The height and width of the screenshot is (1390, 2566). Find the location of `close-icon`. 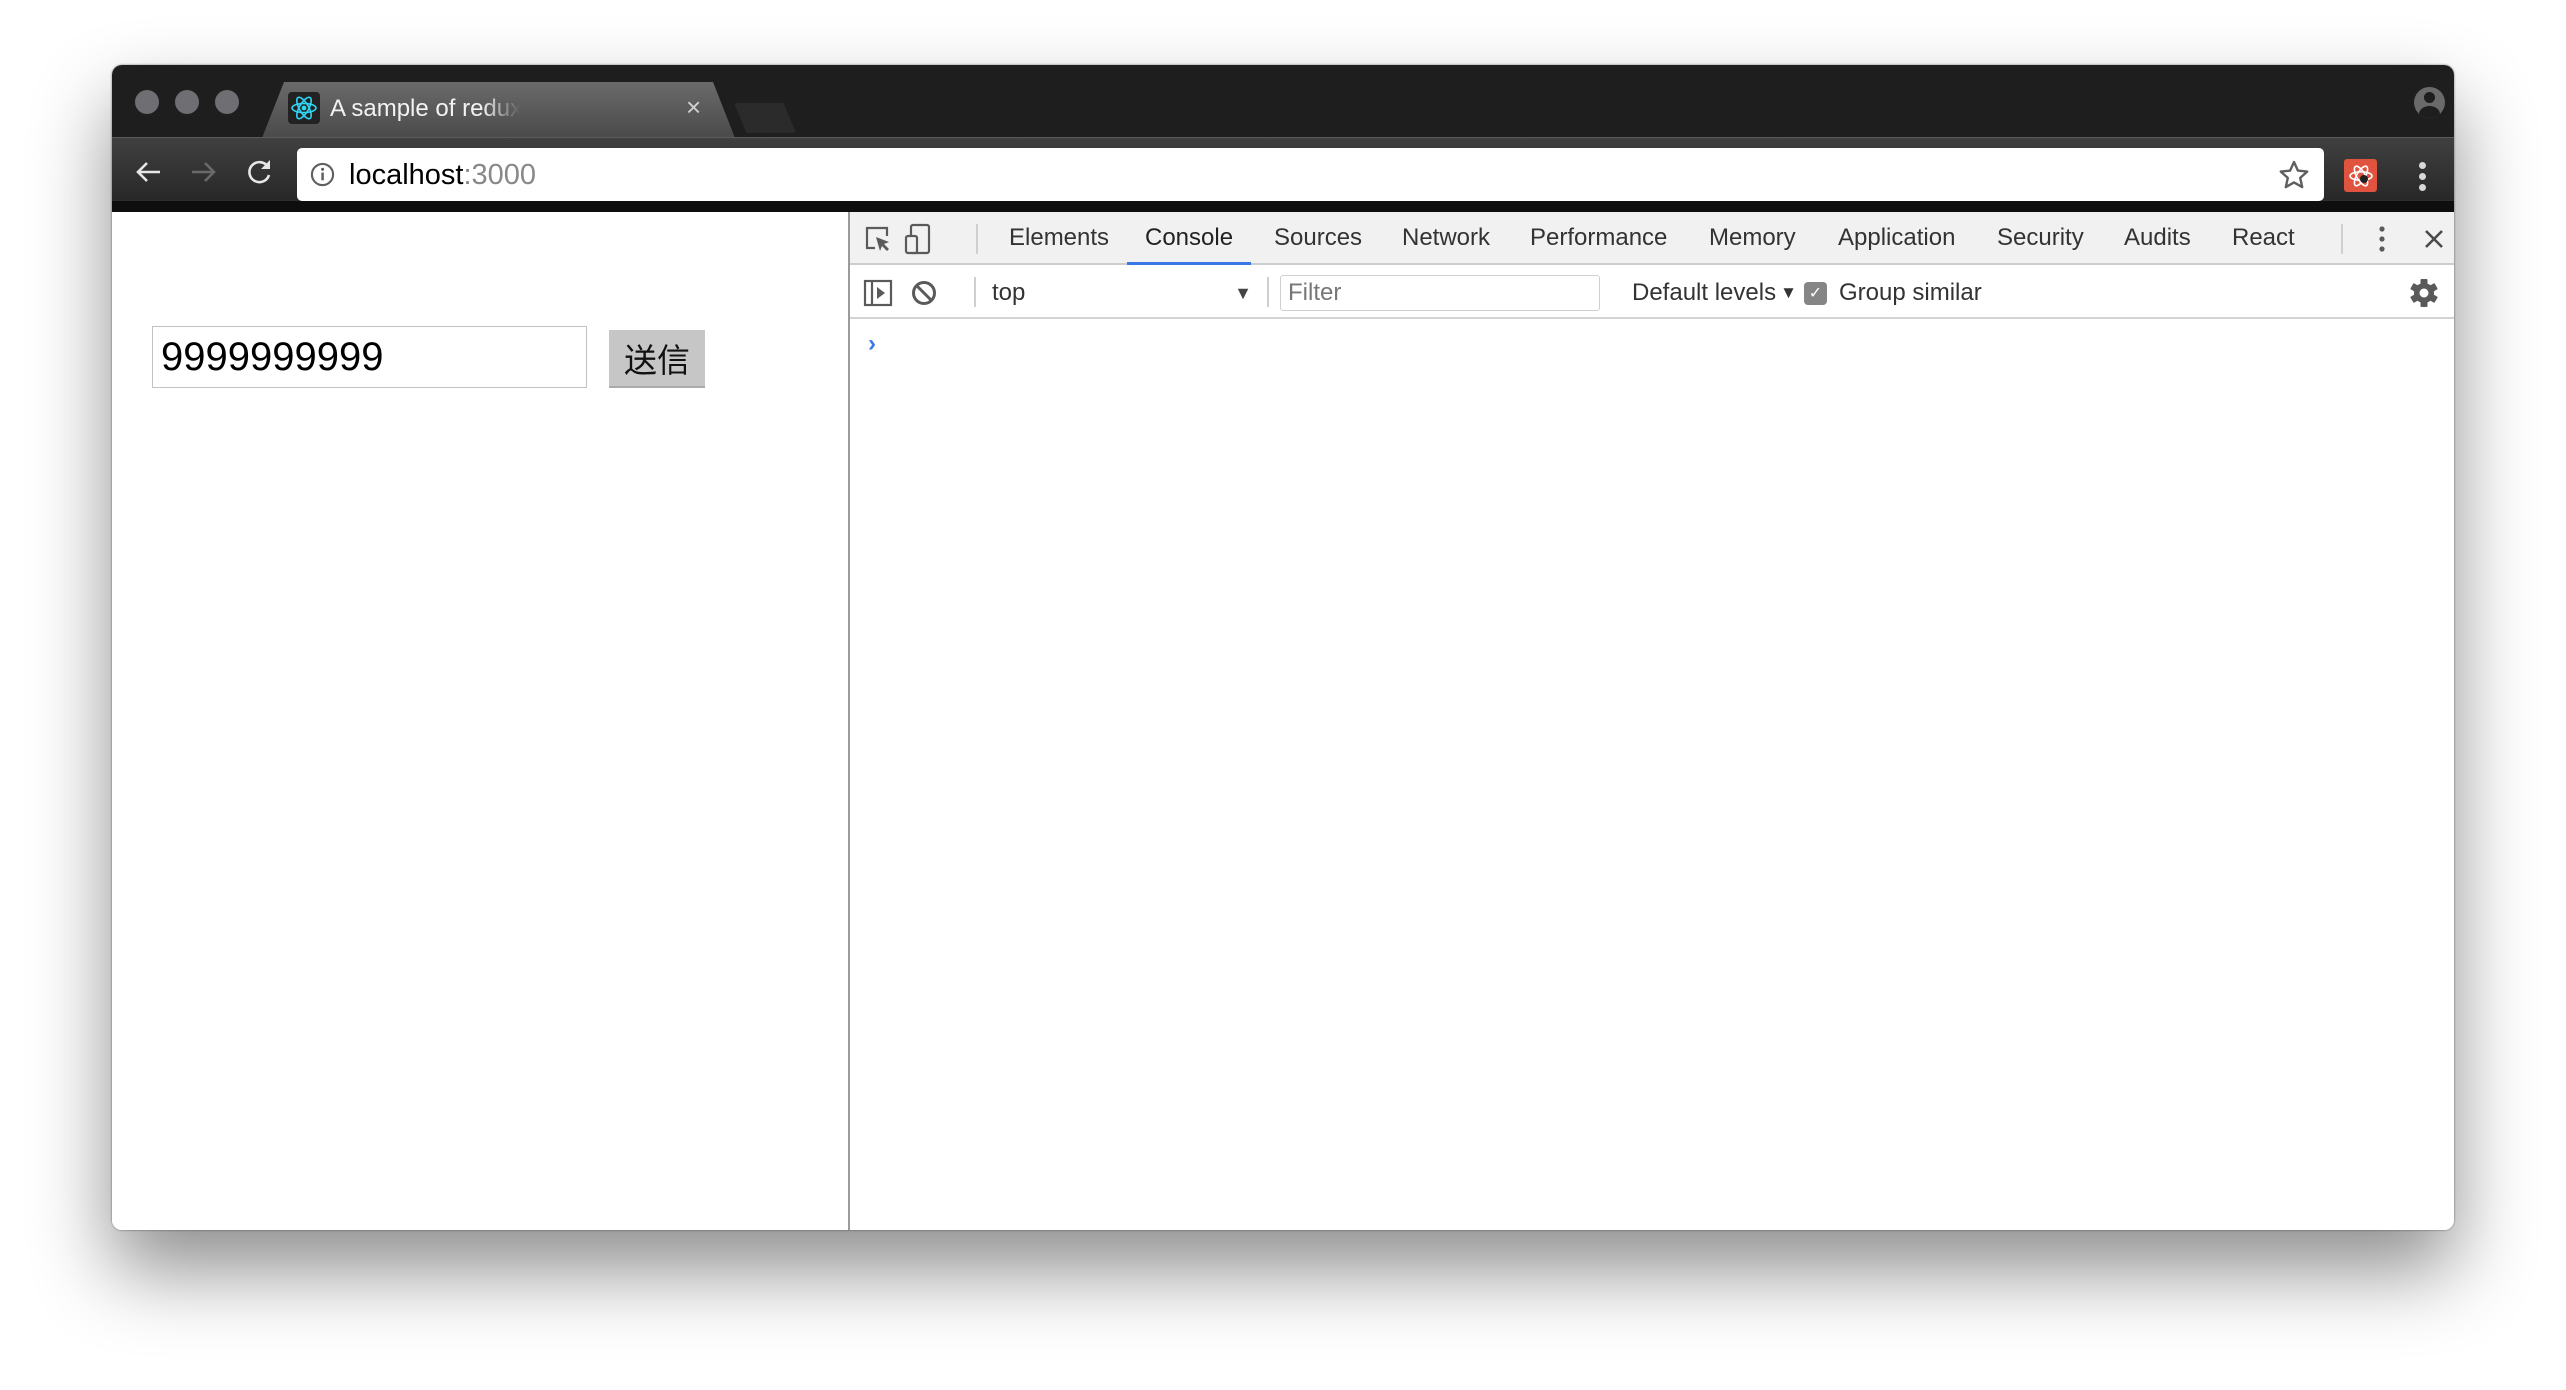

close-icon is located at coordinates (2434, 239).